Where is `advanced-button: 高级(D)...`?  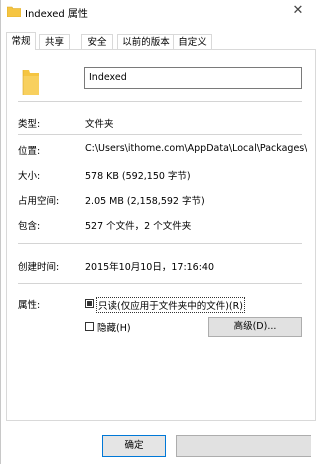
advanced-button: 高级(D)... is located at coordinates (255, 327).